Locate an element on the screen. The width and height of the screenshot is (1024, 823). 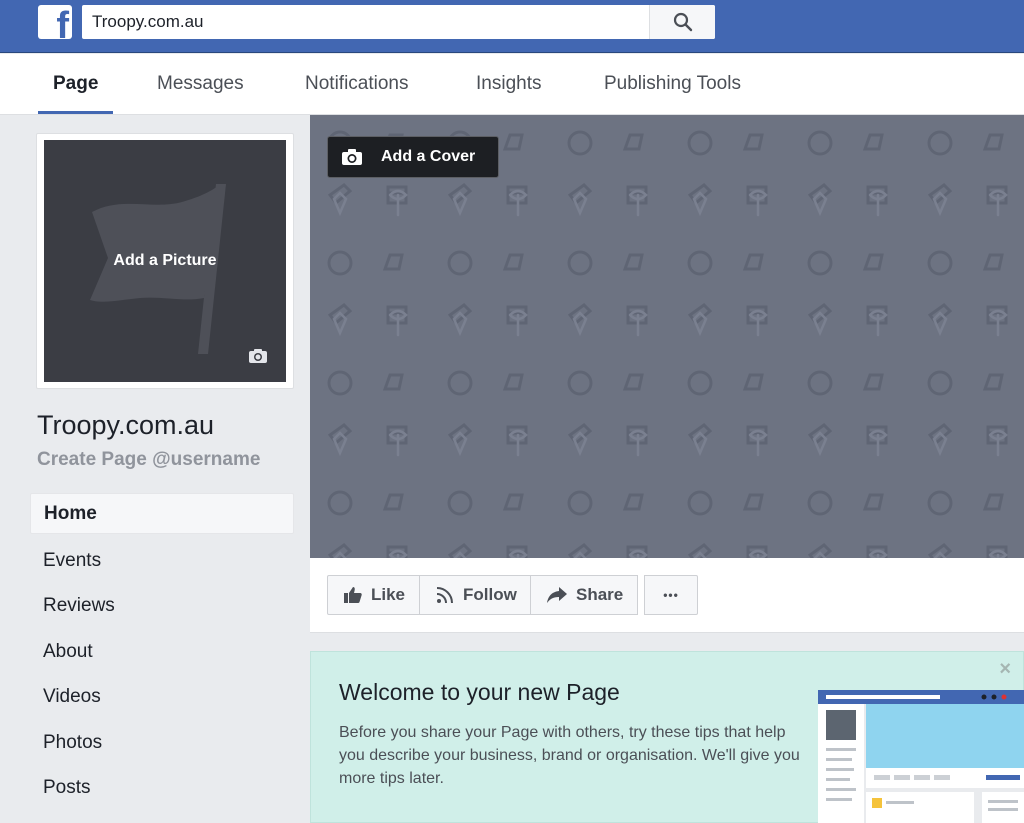
search-button is located at coordinates (682, 22).